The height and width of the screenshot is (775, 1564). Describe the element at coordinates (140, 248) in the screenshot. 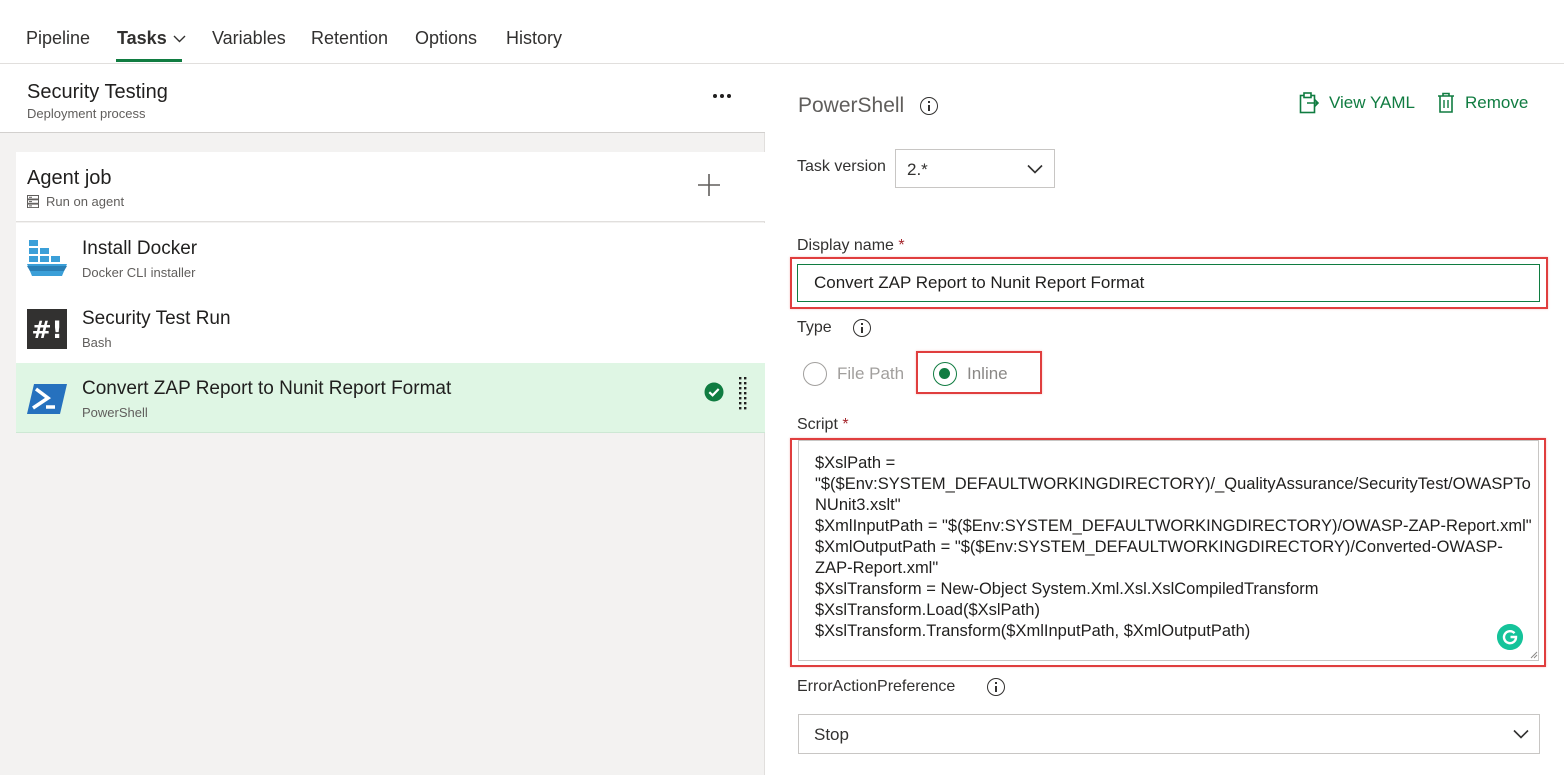

I see `task-title: Install Docker` at that location.